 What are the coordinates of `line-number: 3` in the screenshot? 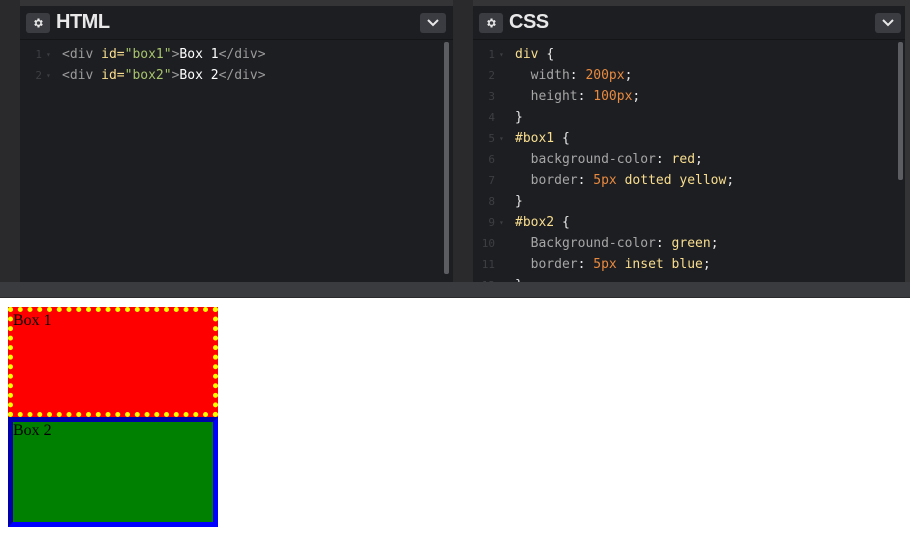 It's located at (491, 96).